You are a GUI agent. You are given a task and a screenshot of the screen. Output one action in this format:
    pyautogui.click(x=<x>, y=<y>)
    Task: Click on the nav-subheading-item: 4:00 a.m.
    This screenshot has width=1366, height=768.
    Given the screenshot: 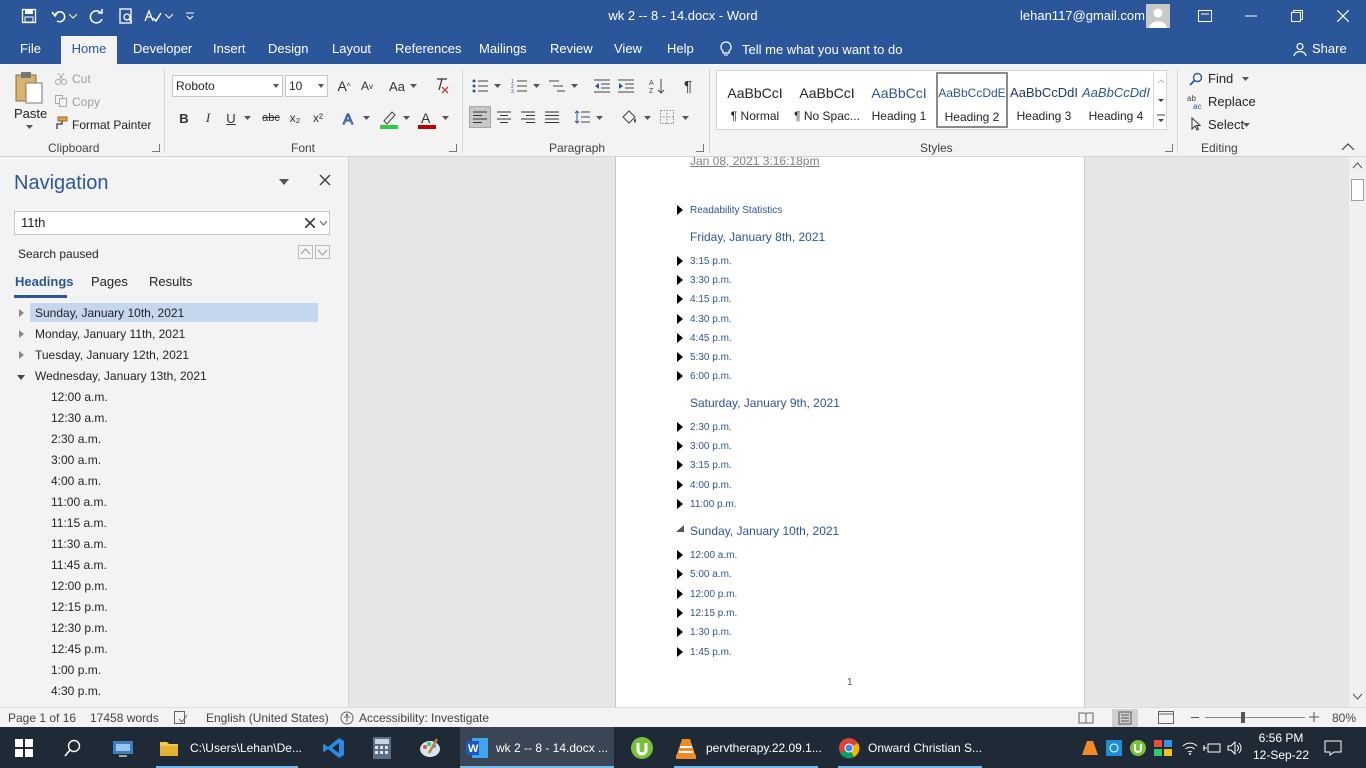 What is the action you would take?
    pyautogui.click(x=76, y=481)
    